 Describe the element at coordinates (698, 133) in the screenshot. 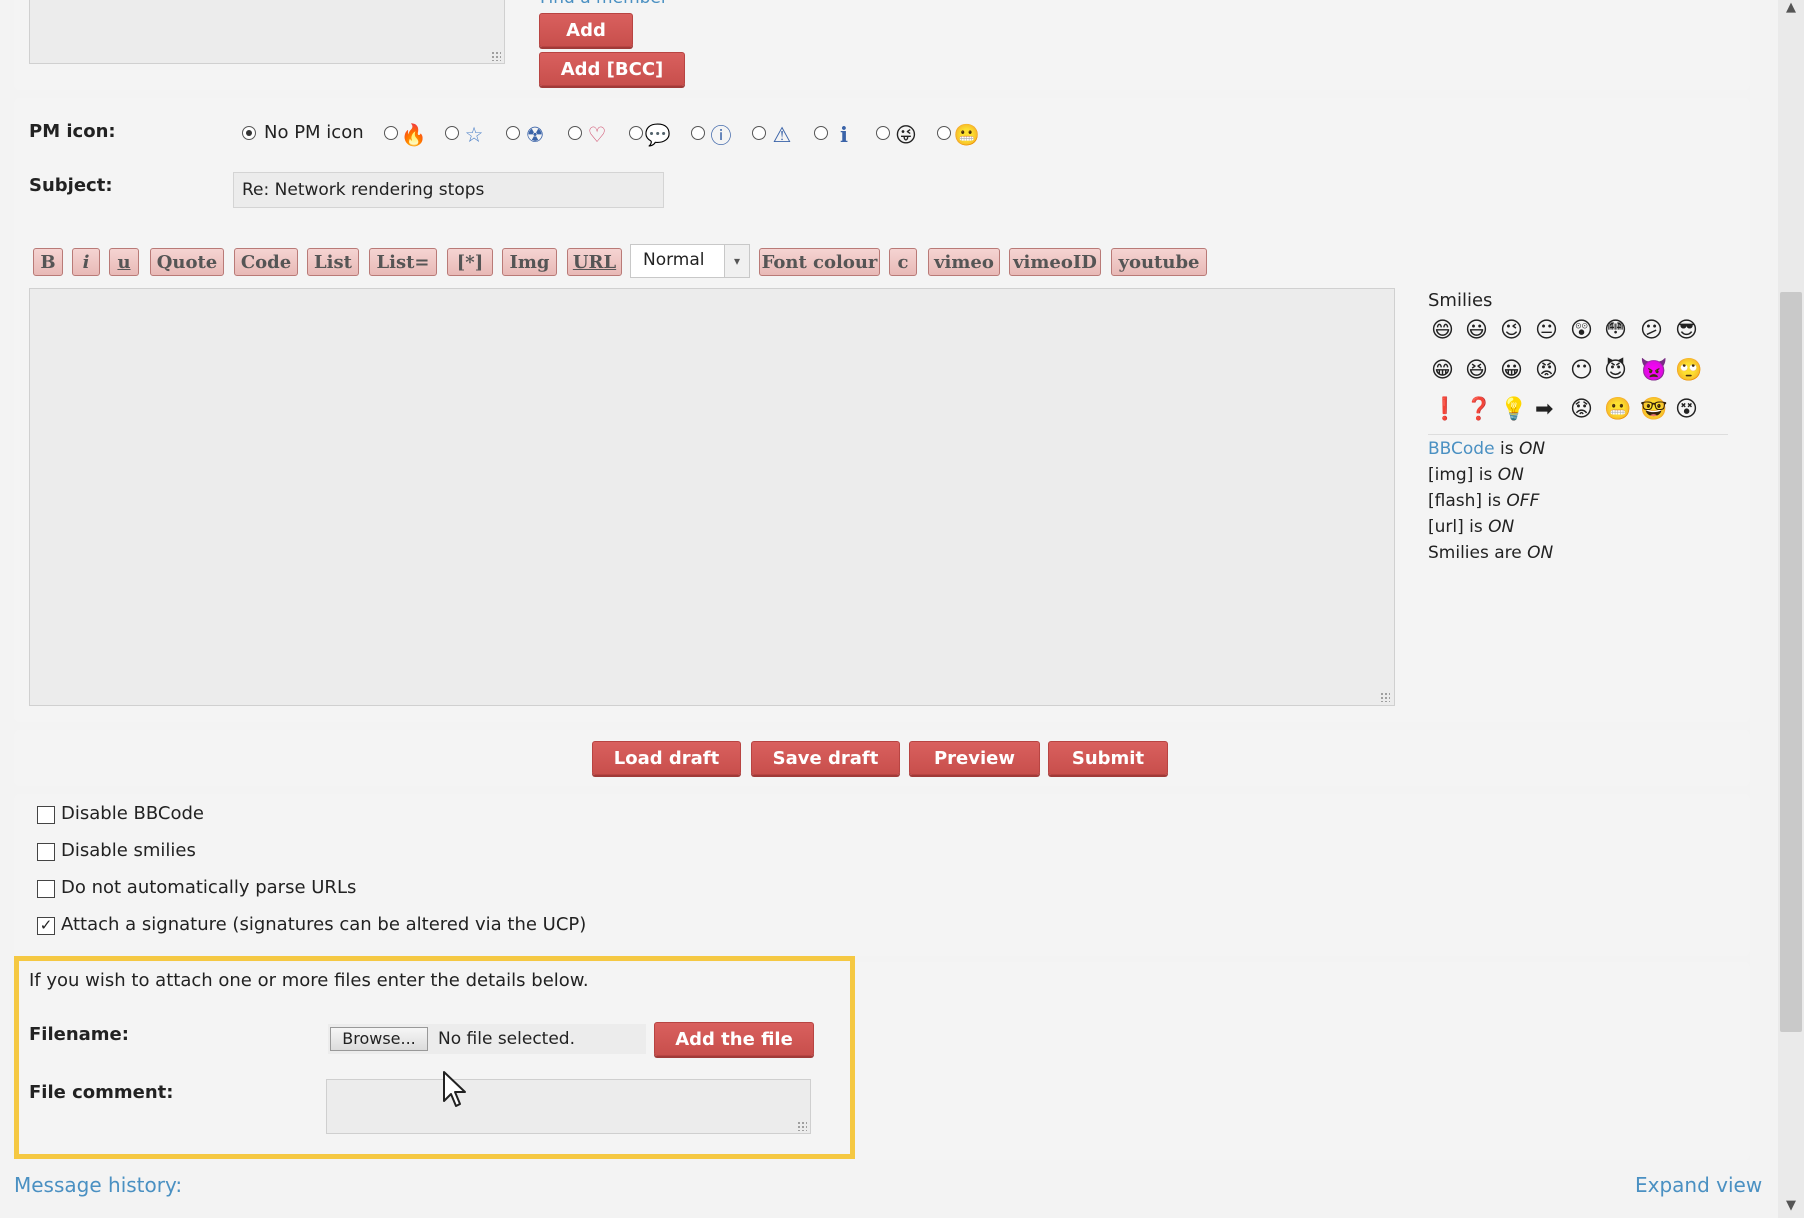

I see `pm-icon-radio-question` at that location.